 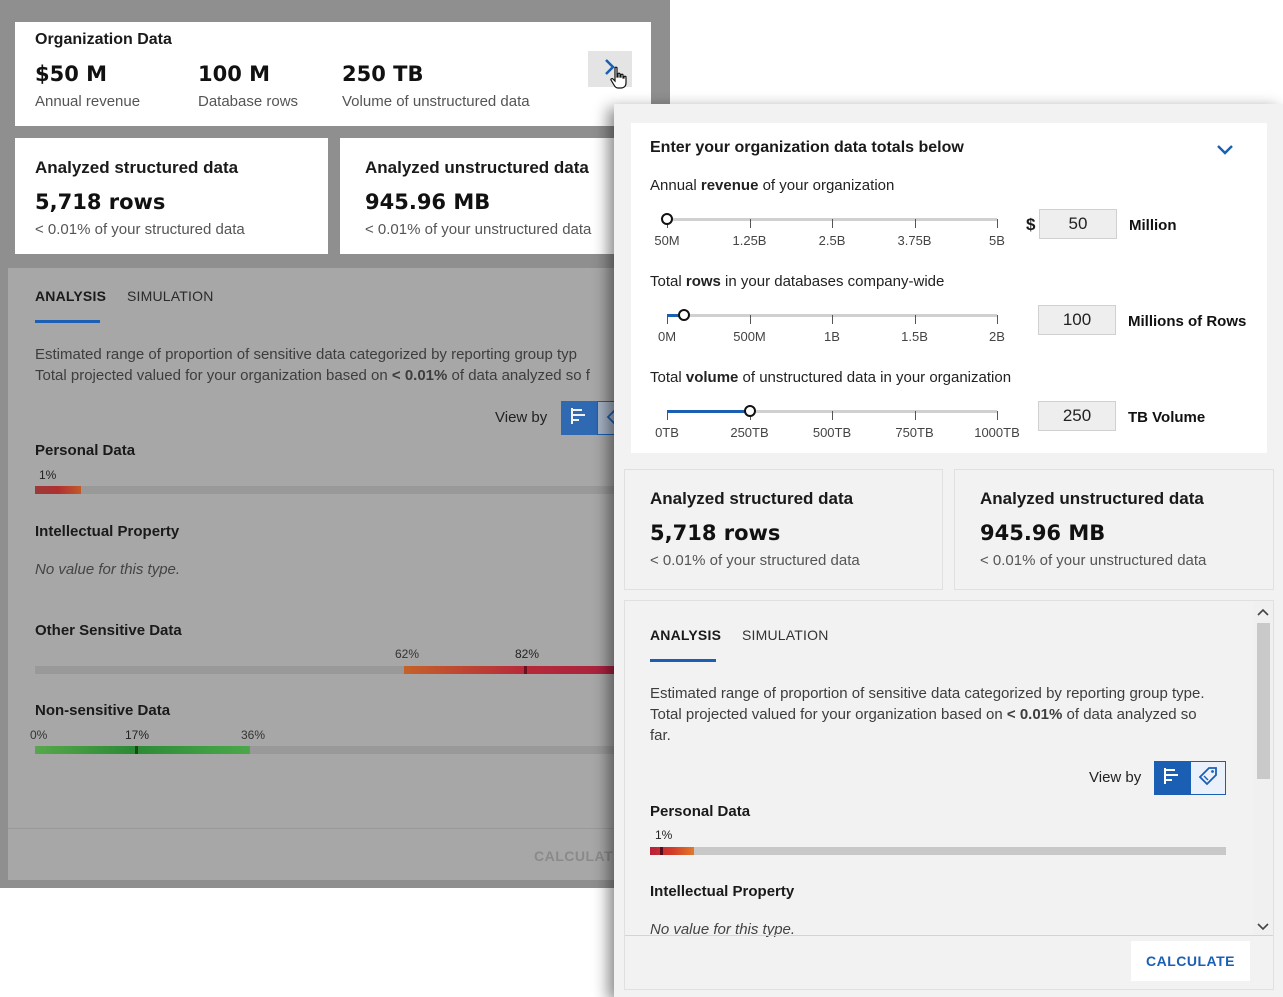 What do you see at coordinates (700, 811) in the screenshot?
I see `personal-data-title: Personal Data` at bounding box center [700, 811].